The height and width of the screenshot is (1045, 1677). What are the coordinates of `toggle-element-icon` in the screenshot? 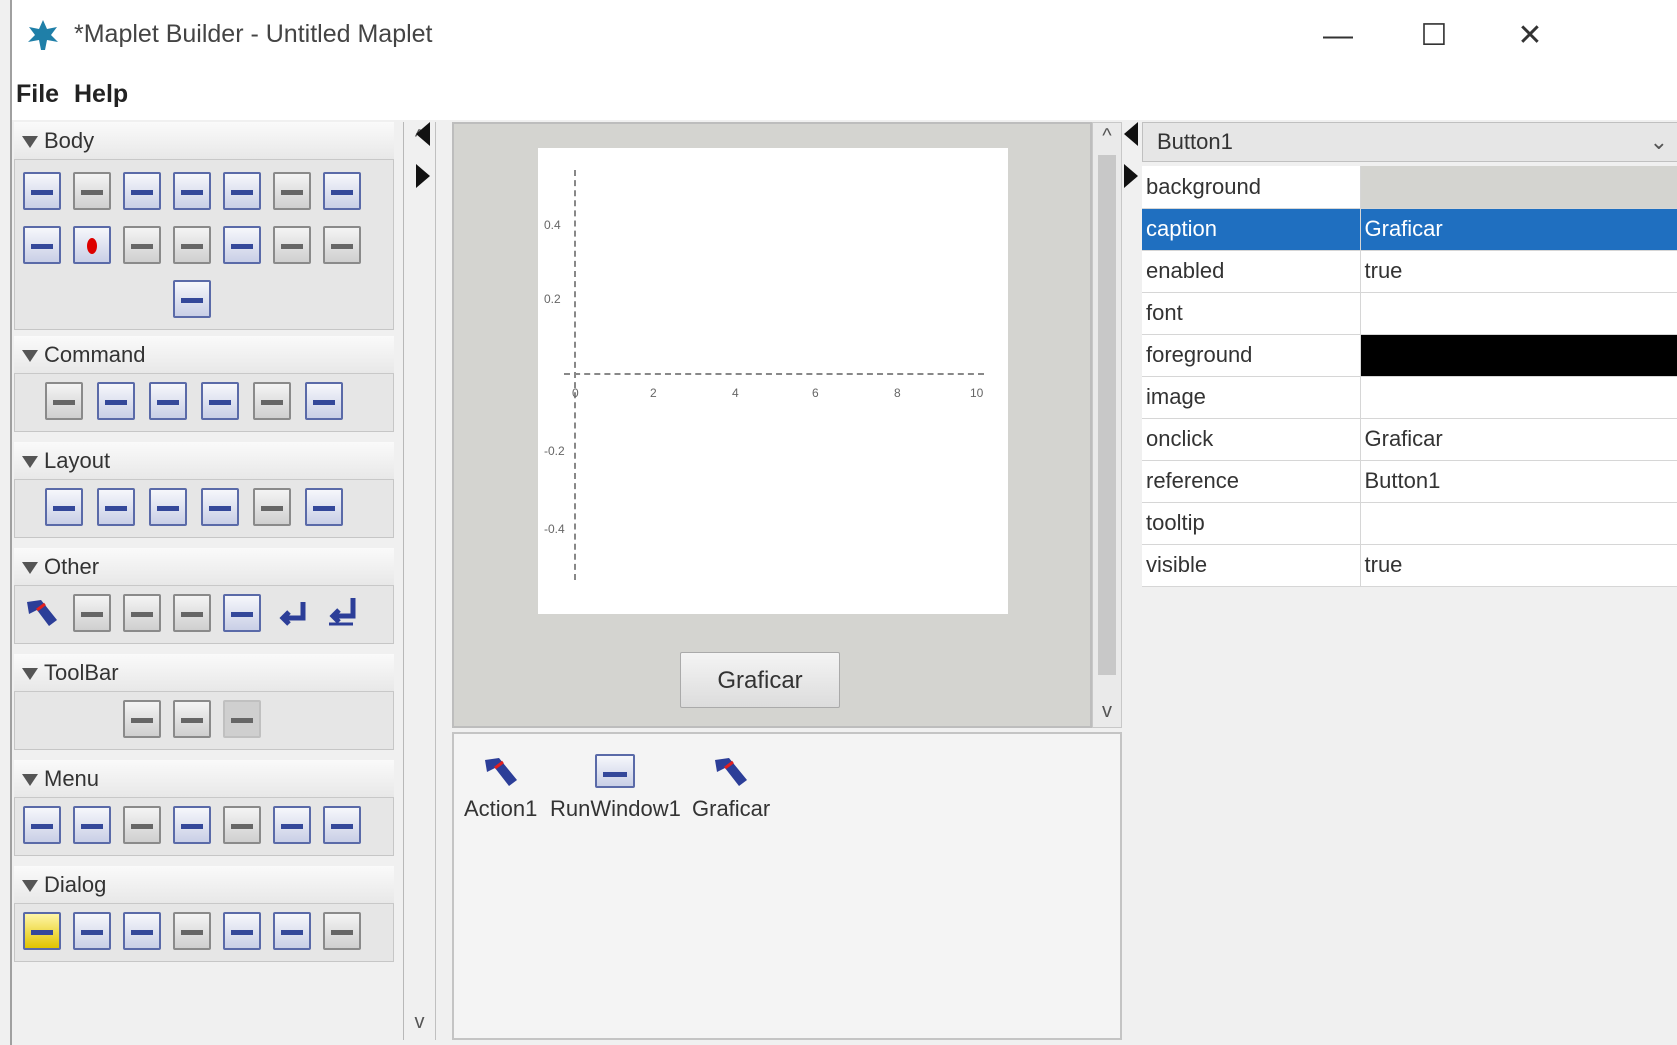 It's located at (342, 245).